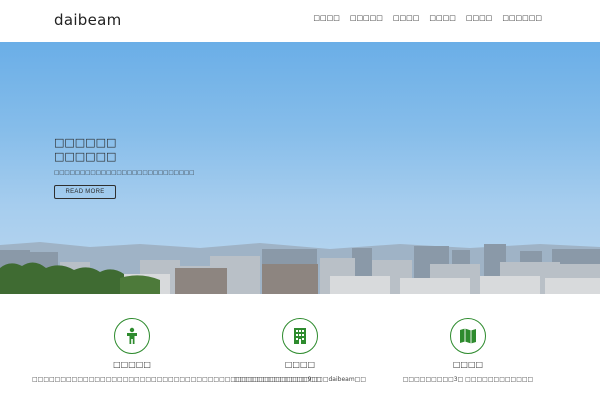 The width and height of the screenshot is (600, 400). What do you see at coordinates (522, 18) in the screenshot?
I see `nav-item-6: □□□□□□` at bounding box center [522, 18].